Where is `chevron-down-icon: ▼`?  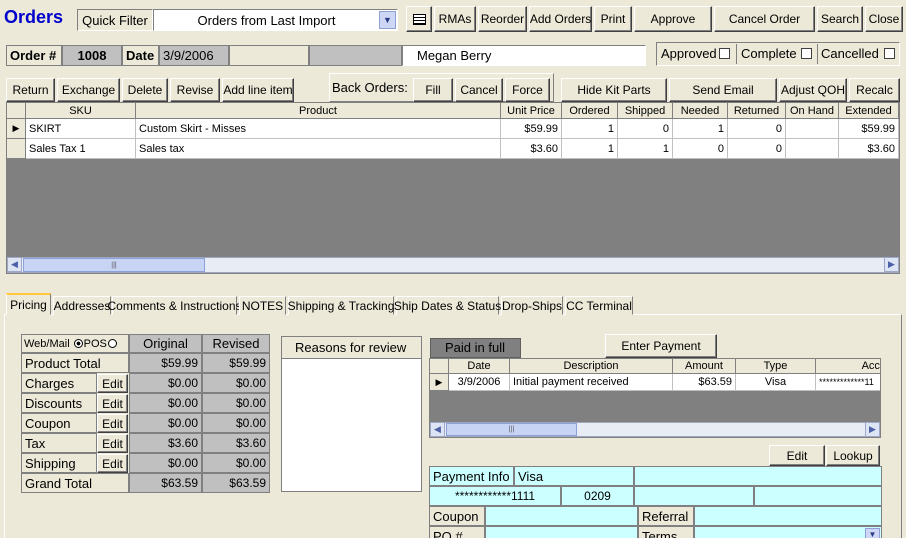 chevron-down-icon: ▼ is located at coordinates (872, 533).